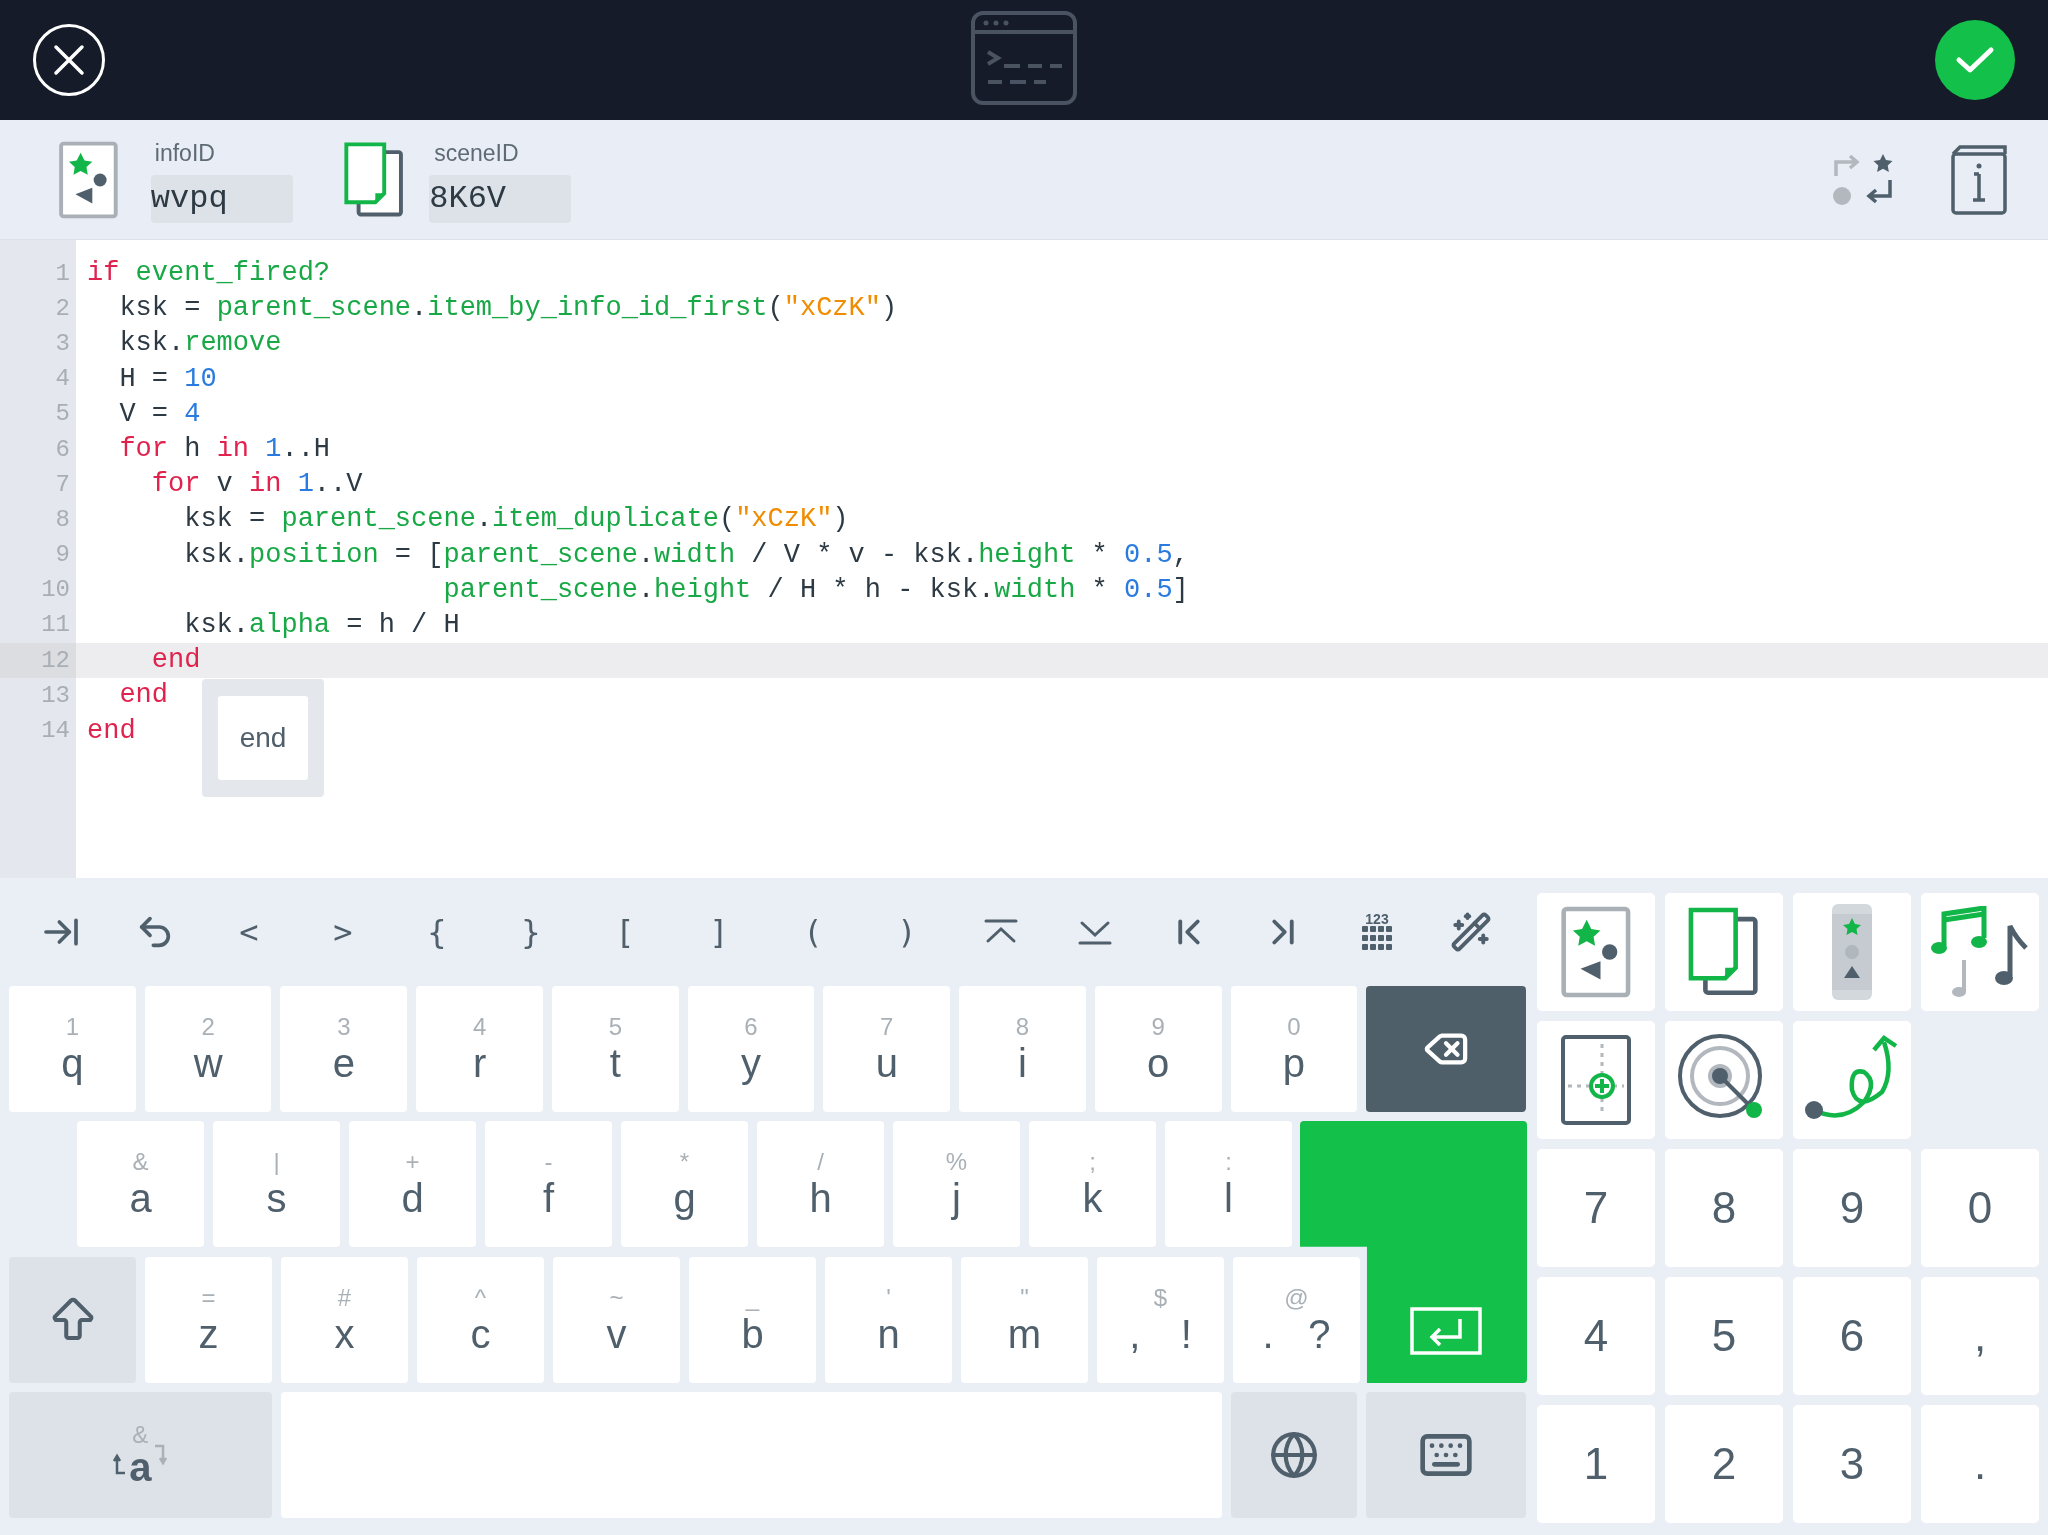  What do you see at coordinates (1596, 1208) in the screenshot?
I see `number-key: 7` at bounding box center [1596, 1208].